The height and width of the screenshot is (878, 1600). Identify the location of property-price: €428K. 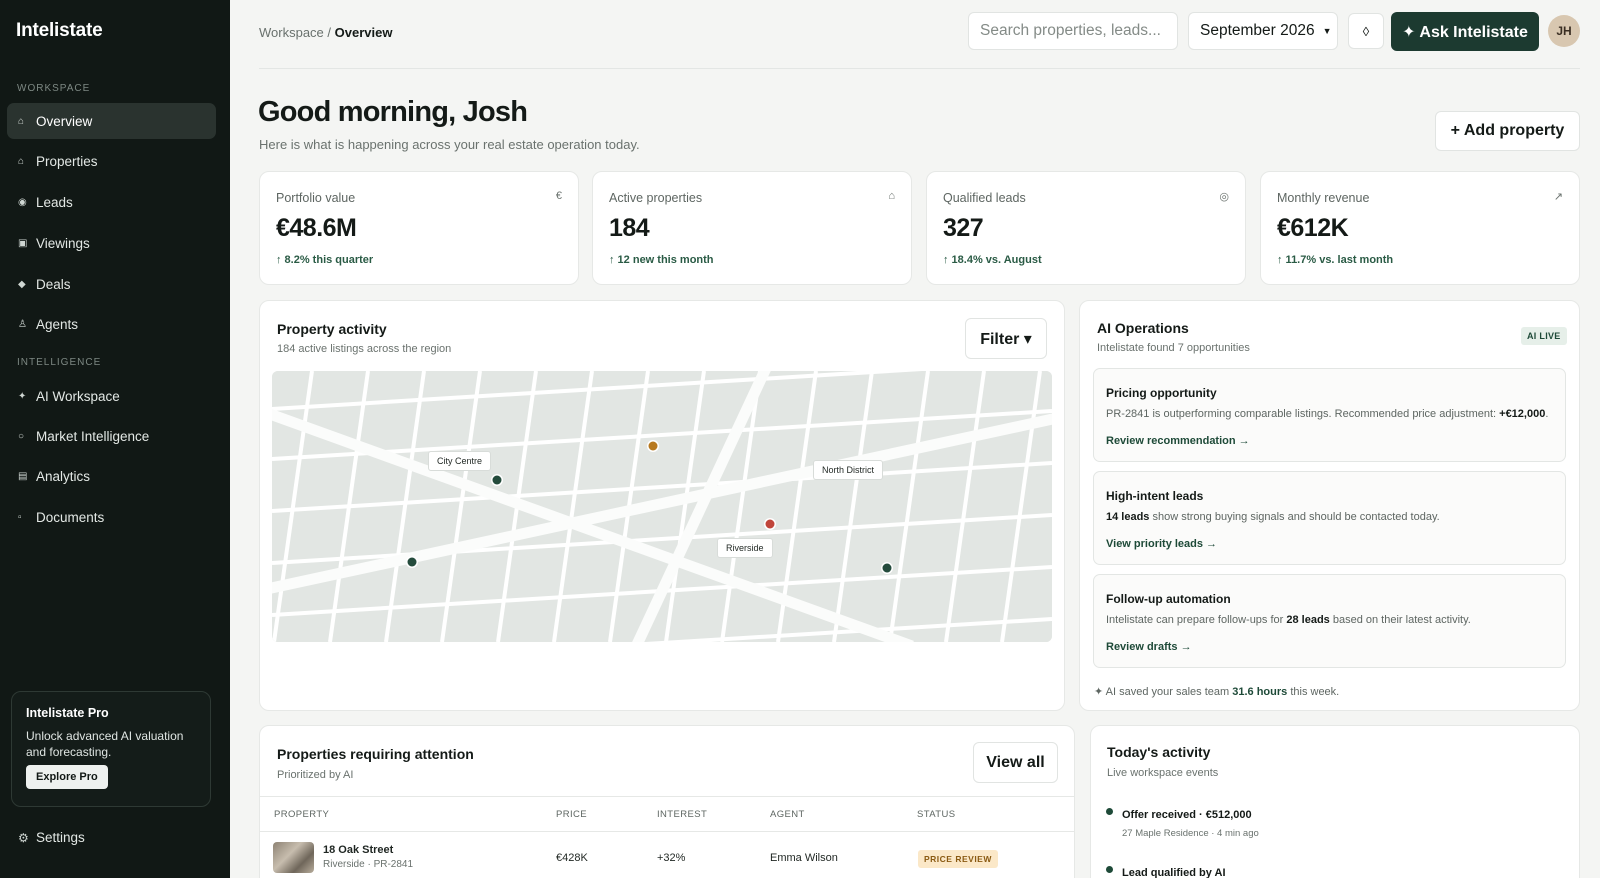
(572, 858).